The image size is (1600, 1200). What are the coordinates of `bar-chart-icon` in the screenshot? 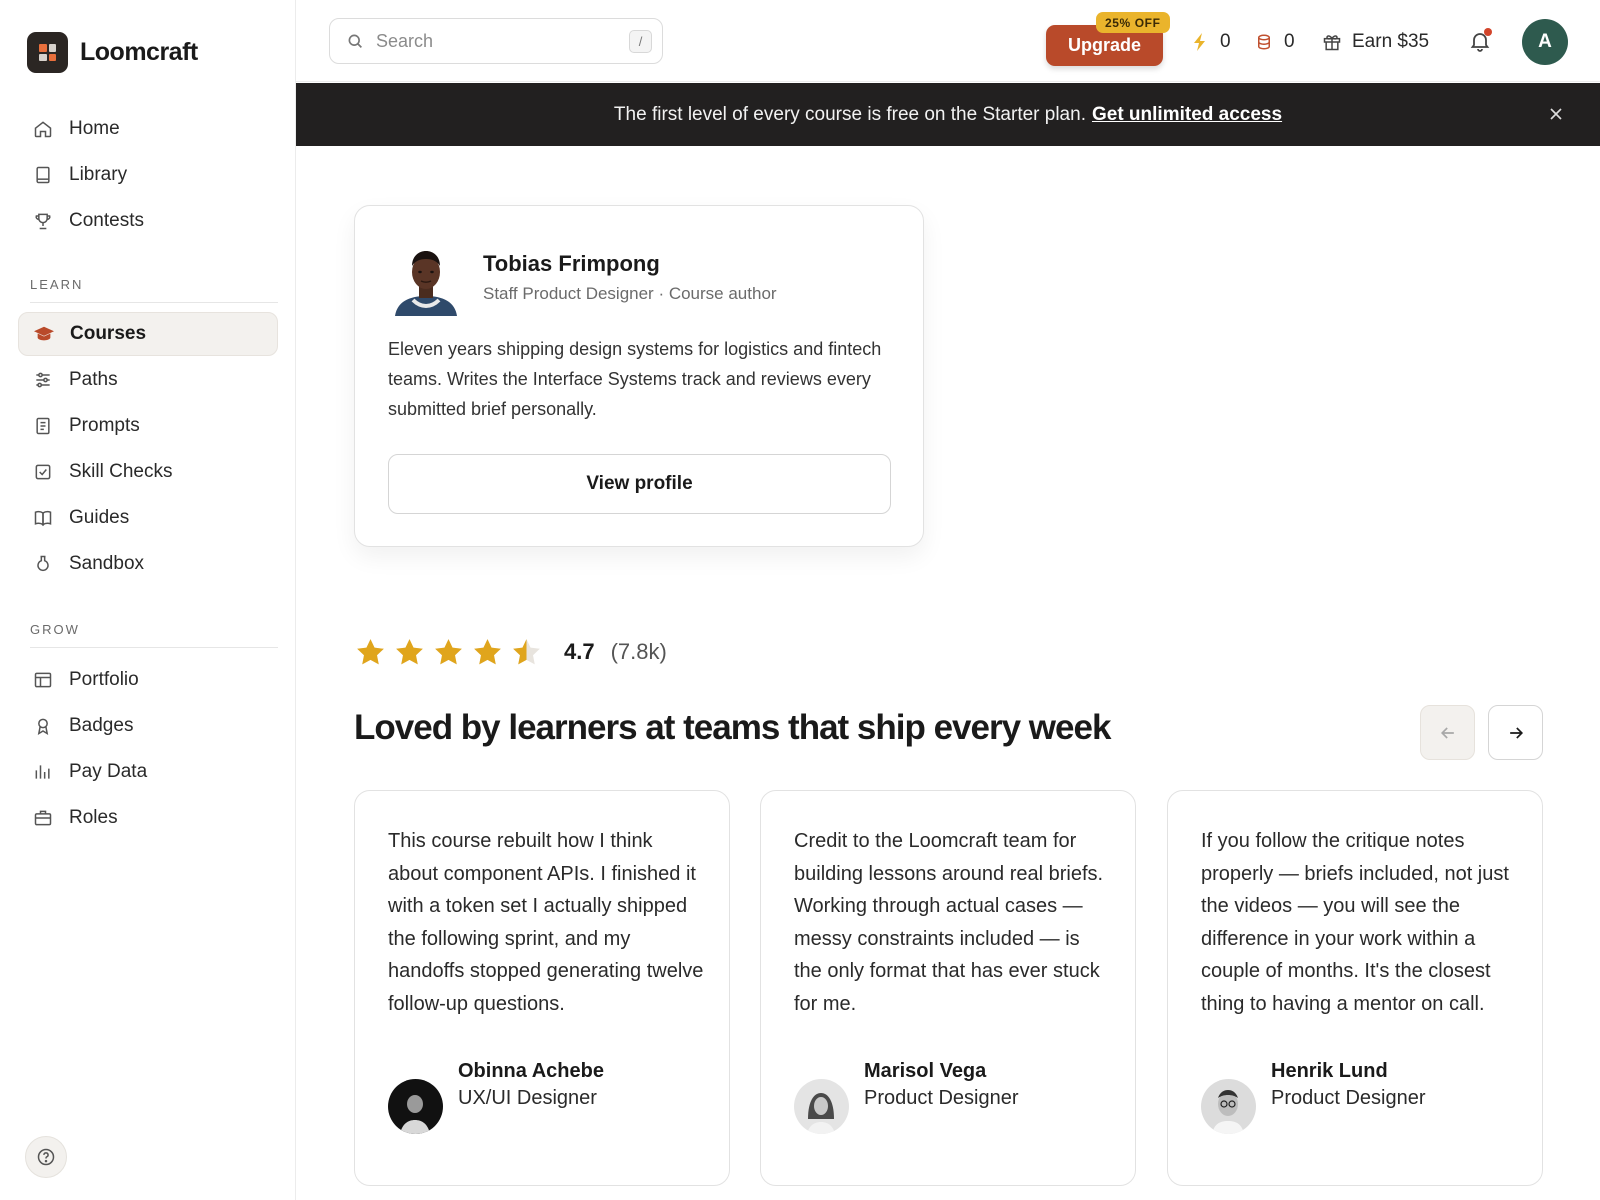 It's located at (43, 772).